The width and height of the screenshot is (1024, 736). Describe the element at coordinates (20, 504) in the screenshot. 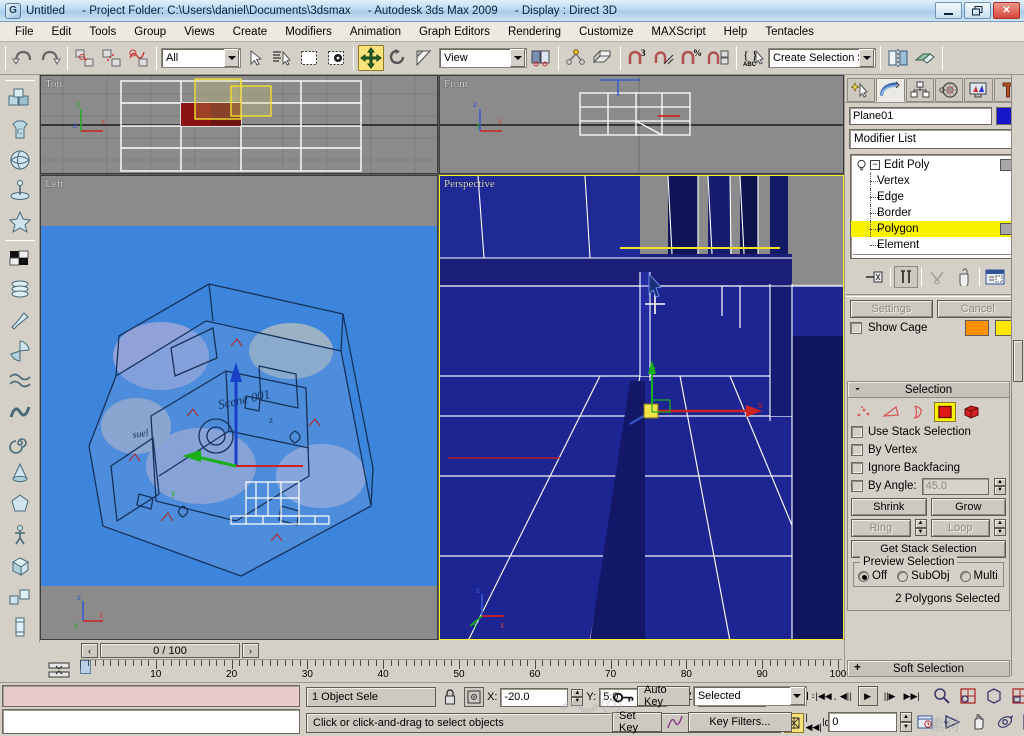

I see `polygon-tool-icon` at that location.